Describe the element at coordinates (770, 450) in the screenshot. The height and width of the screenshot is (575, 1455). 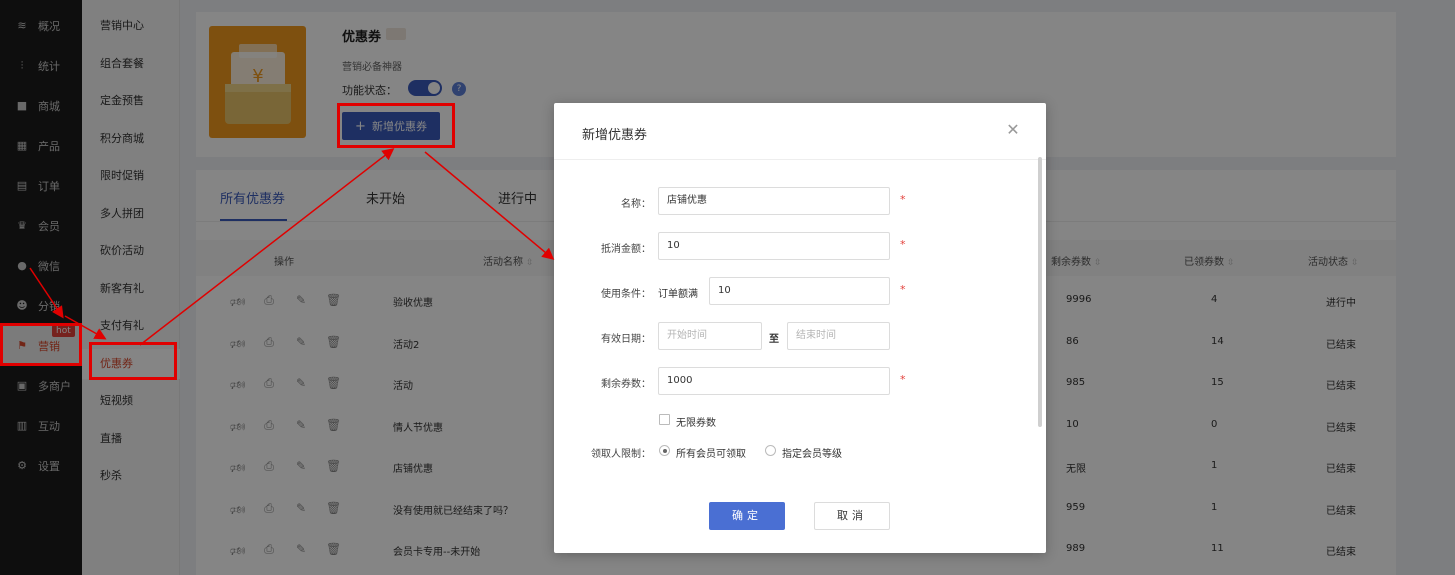
I see `limit-level-radio` at that location.